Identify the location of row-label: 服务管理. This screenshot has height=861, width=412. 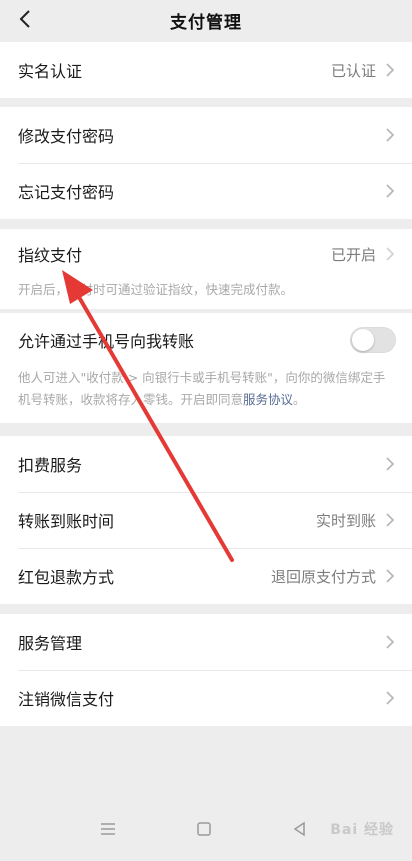
(50, 643).